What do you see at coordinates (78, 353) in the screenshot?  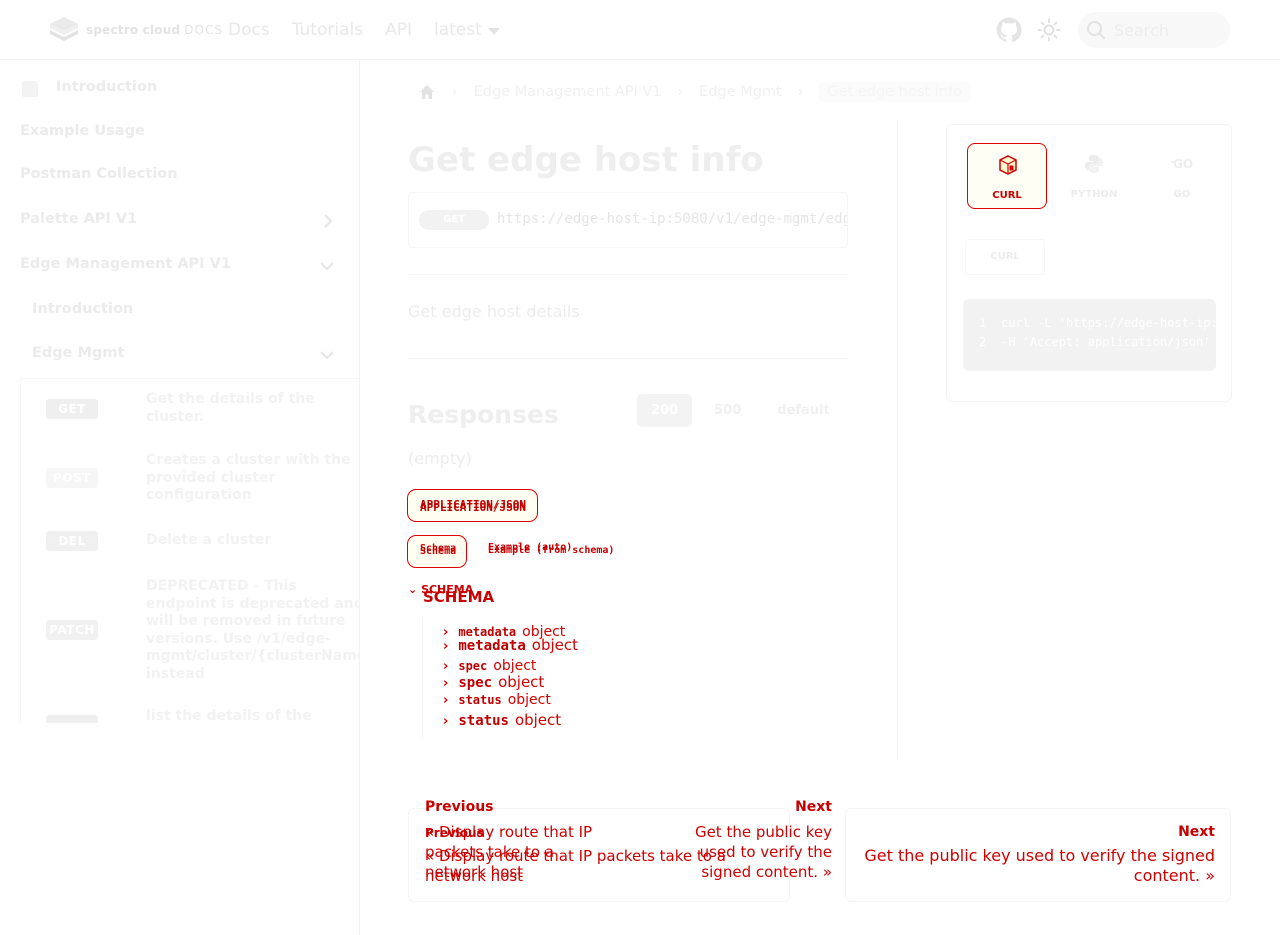 I see `sidebar-item-edge-mgmt: Edge Mgmt` at bounding box center [78, 353].